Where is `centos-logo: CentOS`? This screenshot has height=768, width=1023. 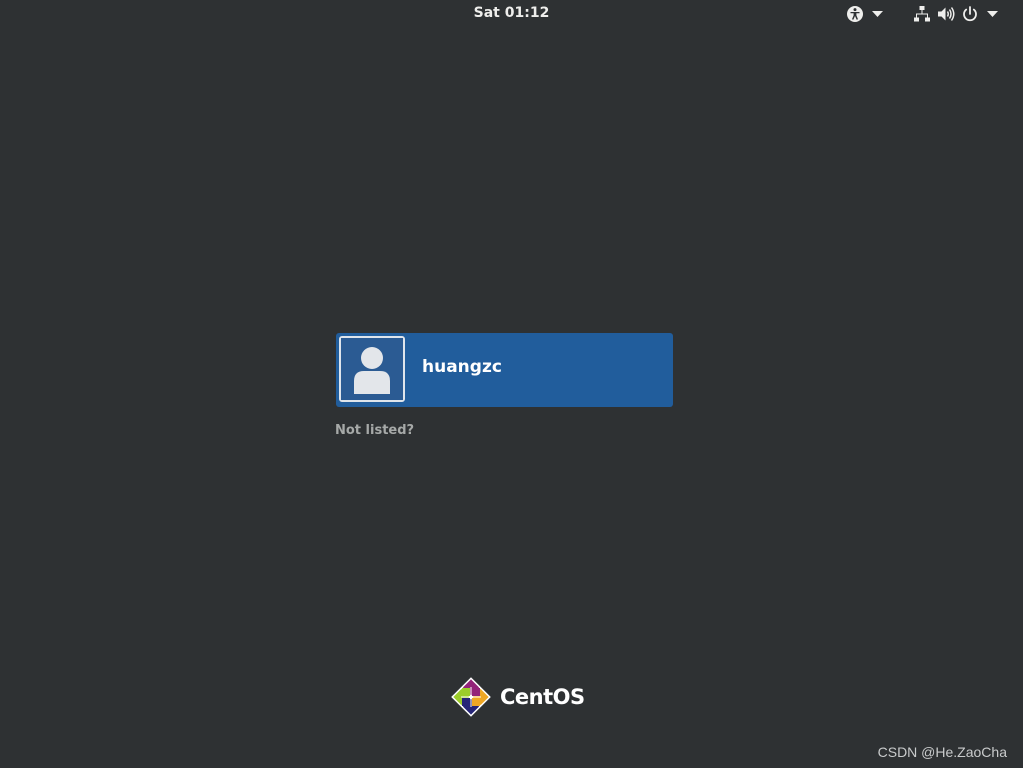 centos-logo: CentOS is located at coordinates (517, 697).